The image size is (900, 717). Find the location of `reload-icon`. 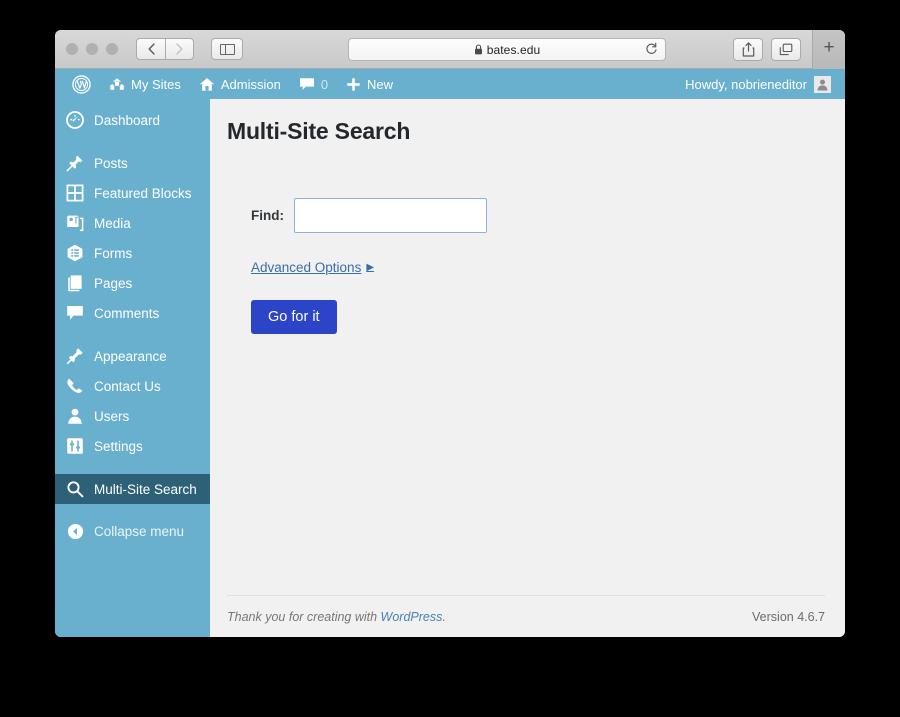

reload-icon is located at coordinates (651, 48).